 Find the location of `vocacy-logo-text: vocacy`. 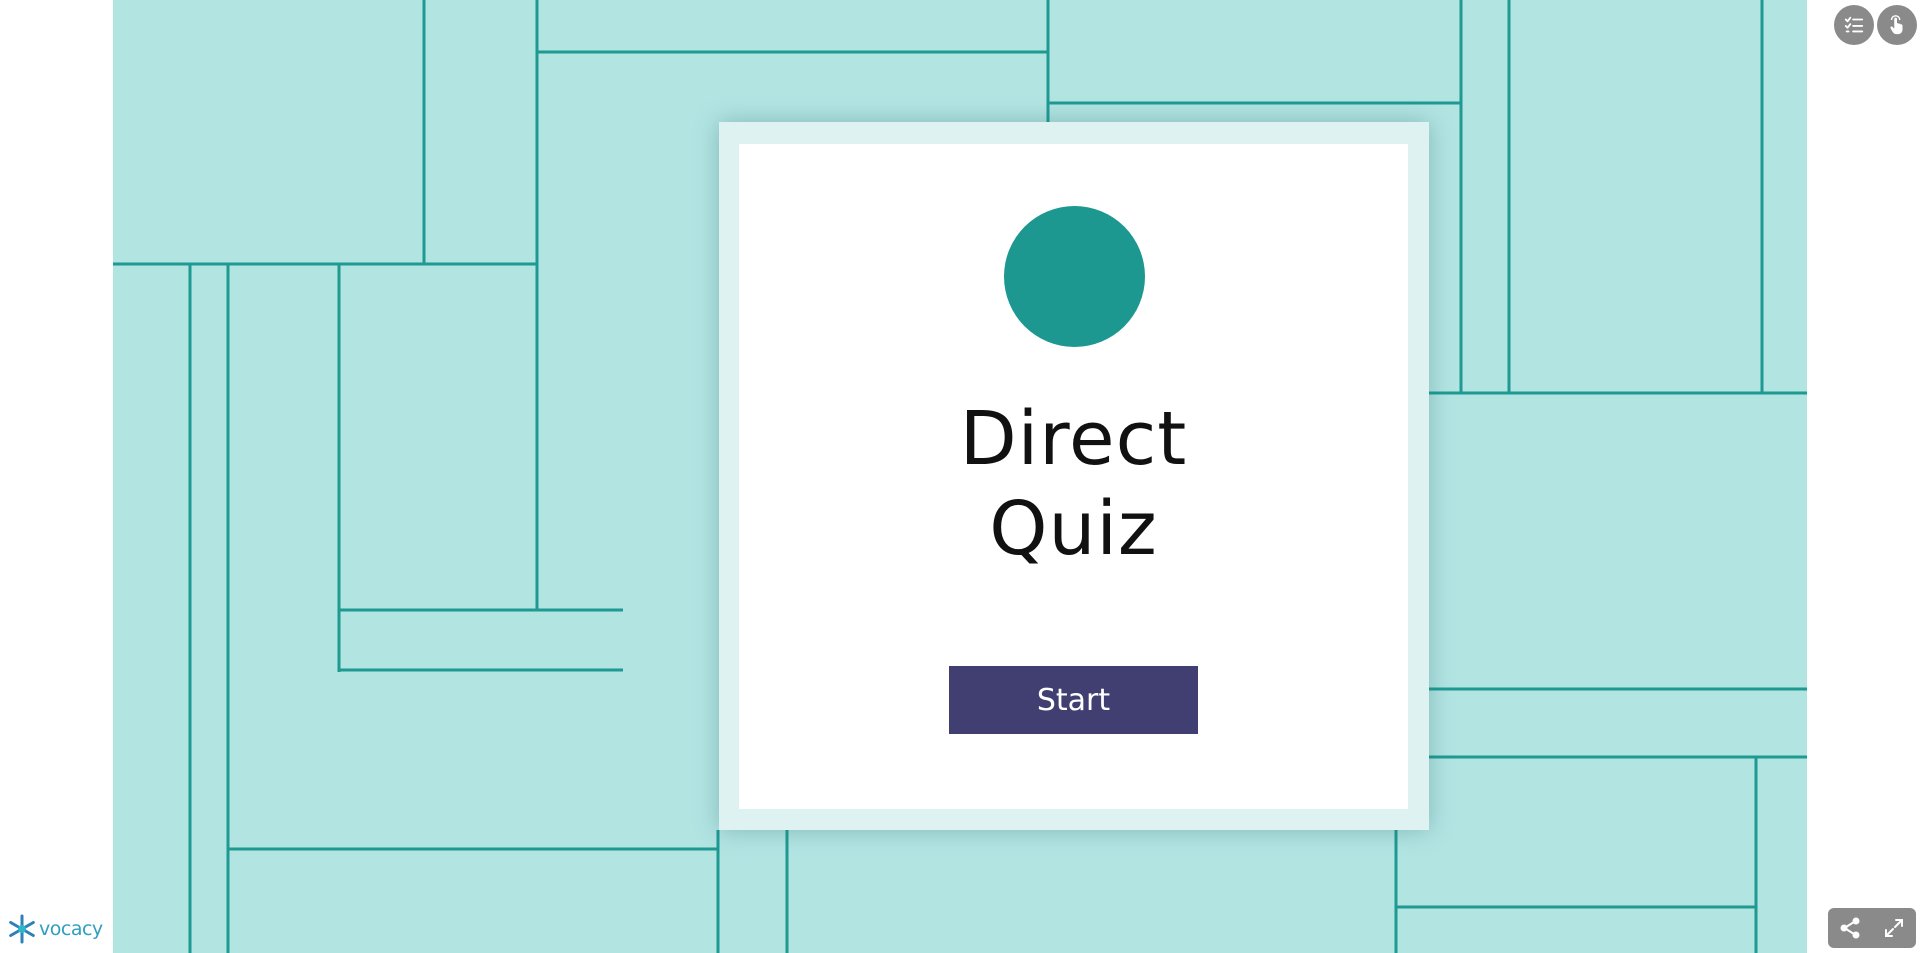

vocacy-logo-text: vocacy is located at coordinates (71, 929).